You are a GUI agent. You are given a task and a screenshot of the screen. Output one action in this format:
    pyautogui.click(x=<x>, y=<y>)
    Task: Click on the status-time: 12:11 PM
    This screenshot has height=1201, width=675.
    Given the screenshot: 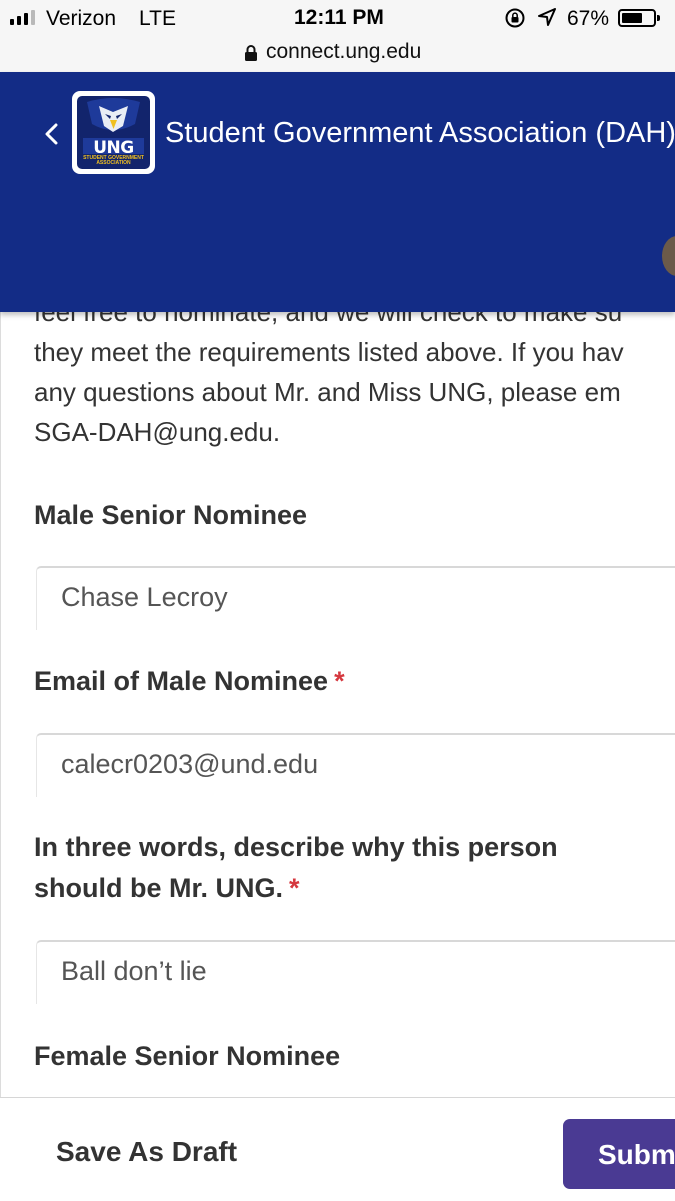 What is the action you would take?
    pyautogui.click(x=339, y=17)
    